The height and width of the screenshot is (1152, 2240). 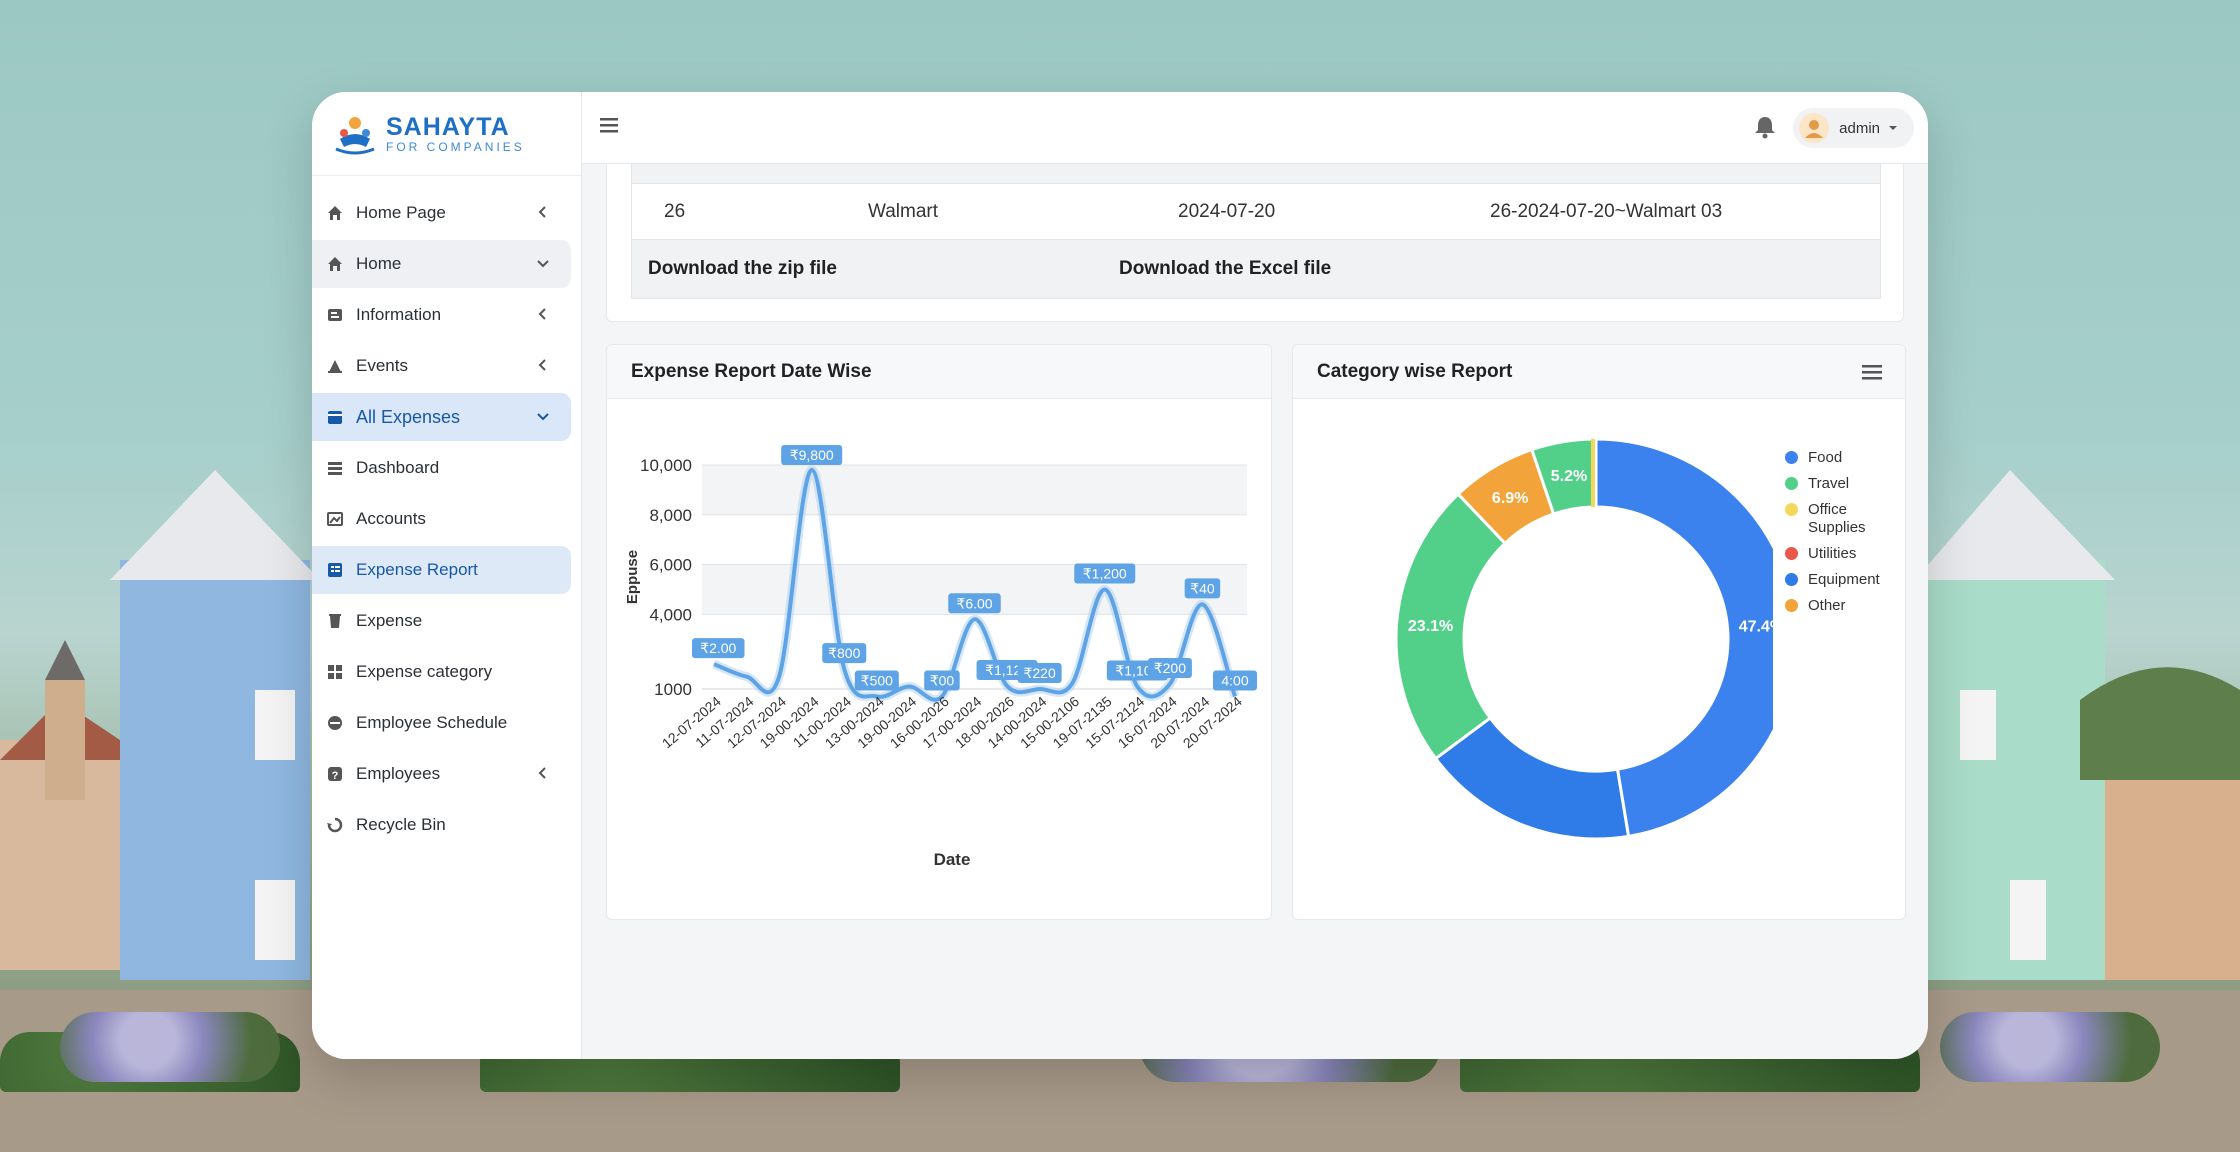 What do you see at coordinates (441, 774) in the screenshot?
I see `sidebar-item-employees: ? Employees` at bounding box center [441, 774].